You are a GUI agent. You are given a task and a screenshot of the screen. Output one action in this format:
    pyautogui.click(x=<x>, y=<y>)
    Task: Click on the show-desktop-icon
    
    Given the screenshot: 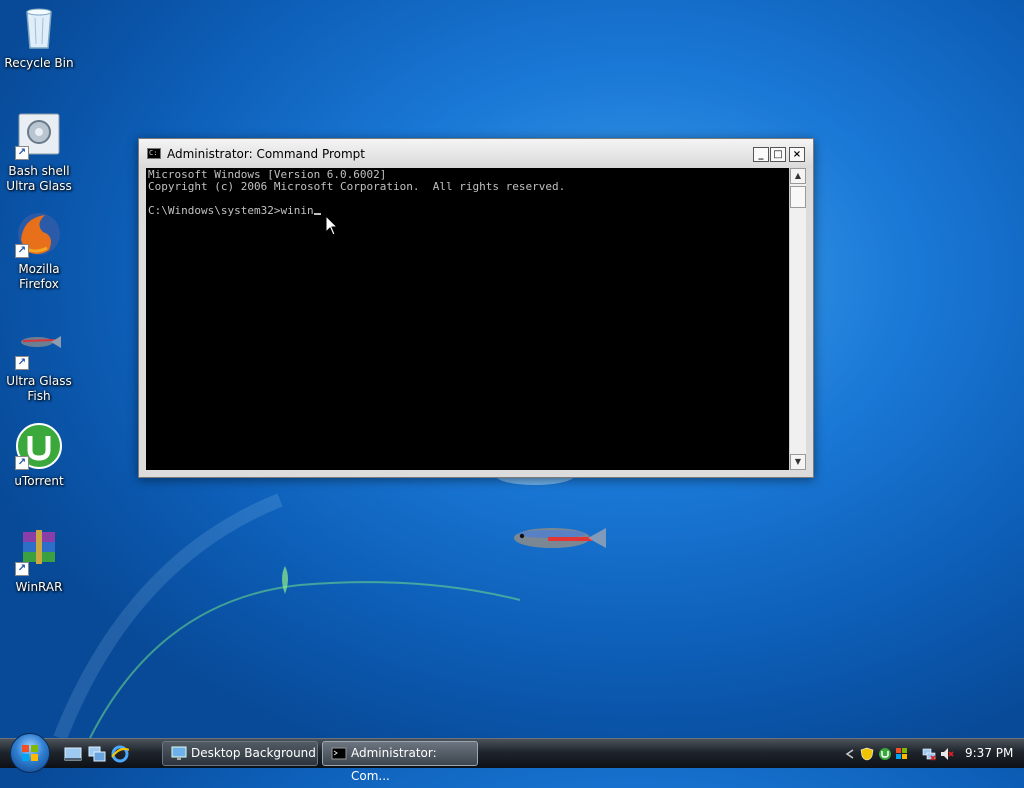 What is the action you would take?
    pyautogui.click(x=73, y=754)
    